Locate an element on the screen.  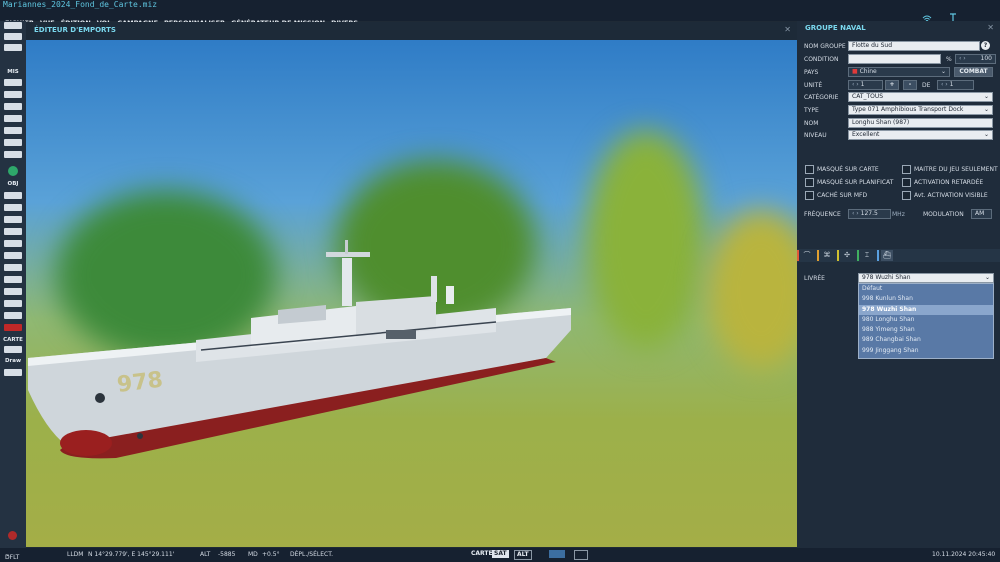
clock-icon is located at coordinates (581, 555).